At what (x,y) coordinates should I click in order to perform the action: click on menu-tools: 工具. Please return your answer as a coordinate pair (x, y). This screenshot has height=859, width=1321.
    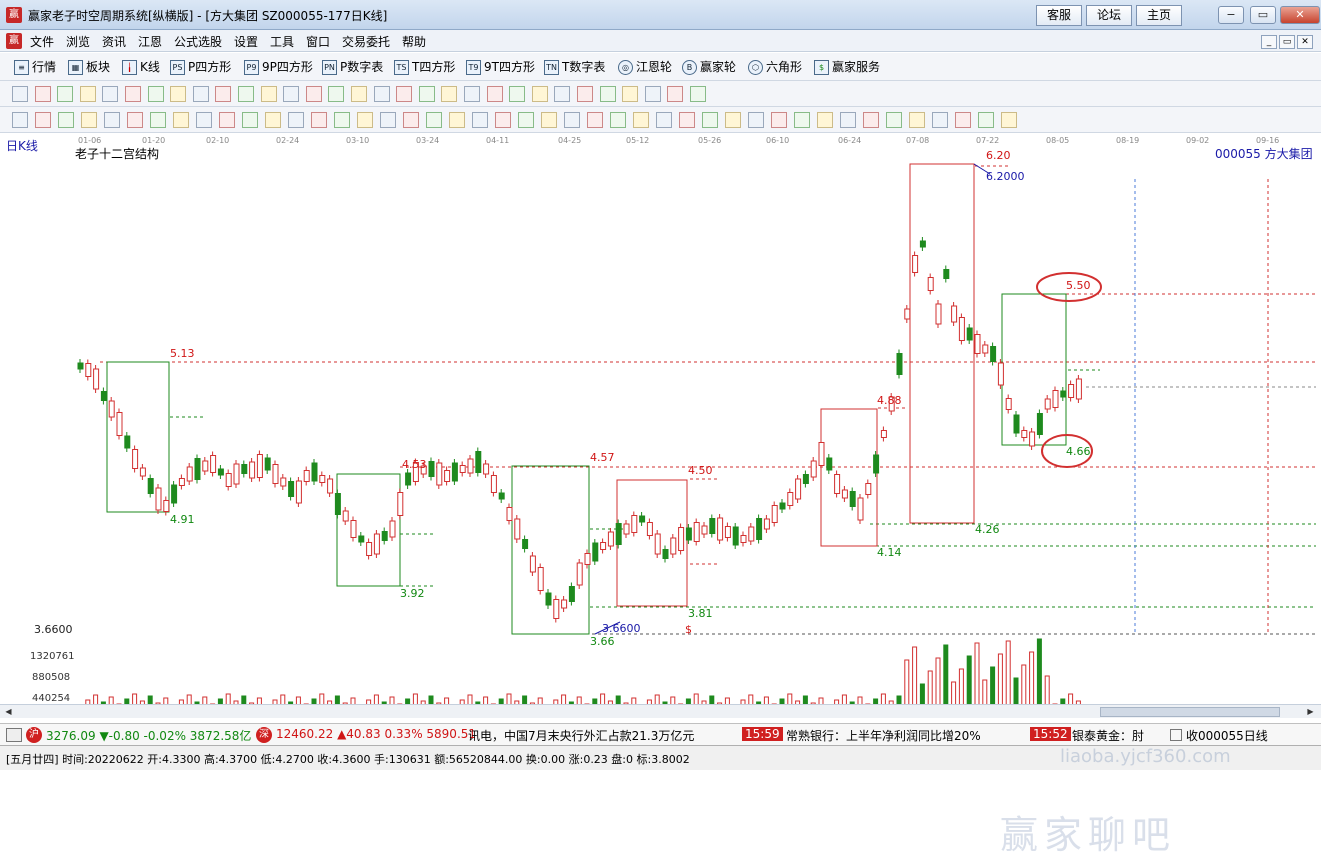
    Looking at the image, I should click on (282, 41).